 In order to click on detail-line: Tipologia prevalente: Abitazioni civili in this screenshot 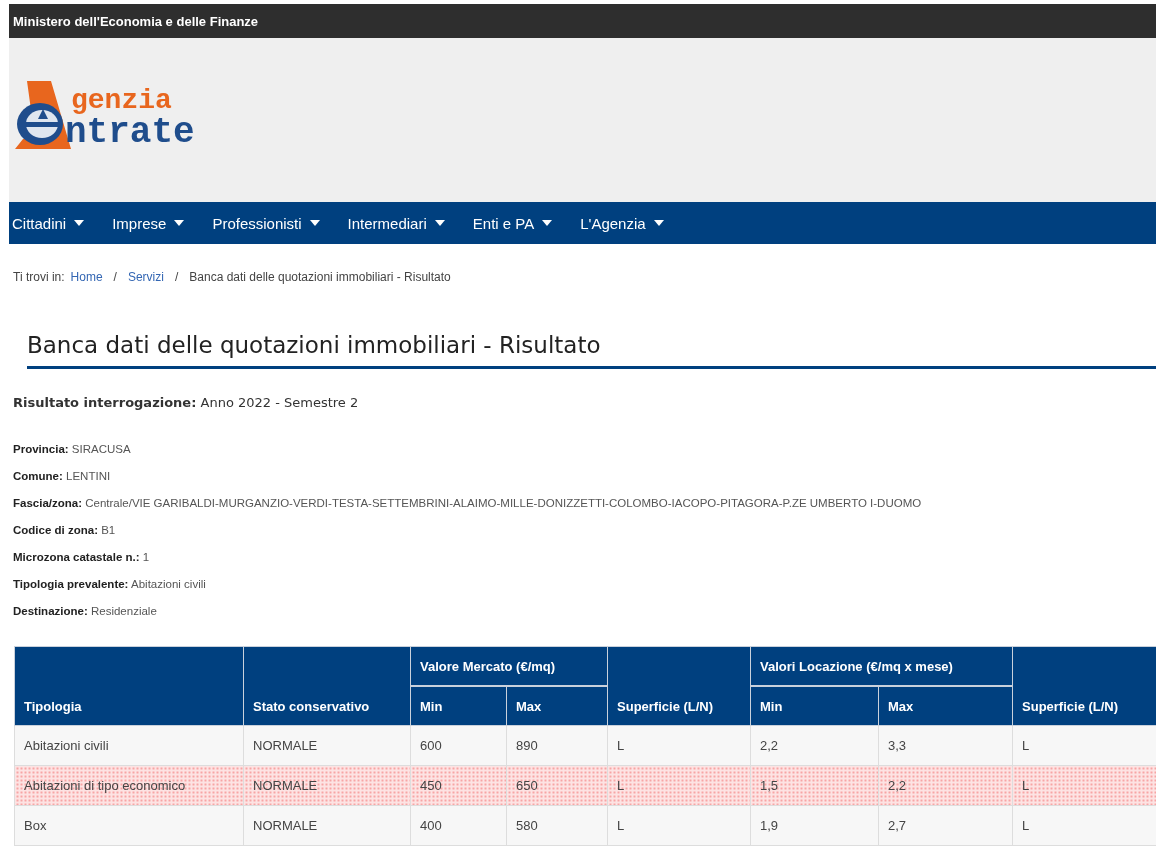, I will do `click(110, 584)`.